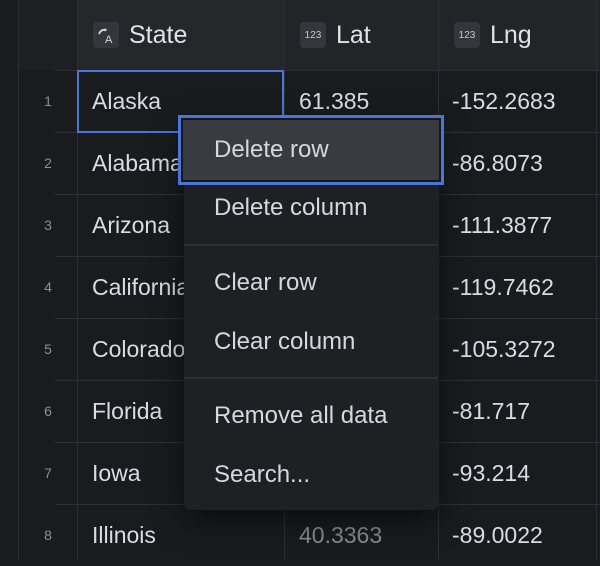 The width and height of the screenshot is (600, 566). What do you see at coordinates (311, 150) in the screenshot?
I see `menu-item-delete-row: Delete row` at bounding box center [311, 150].